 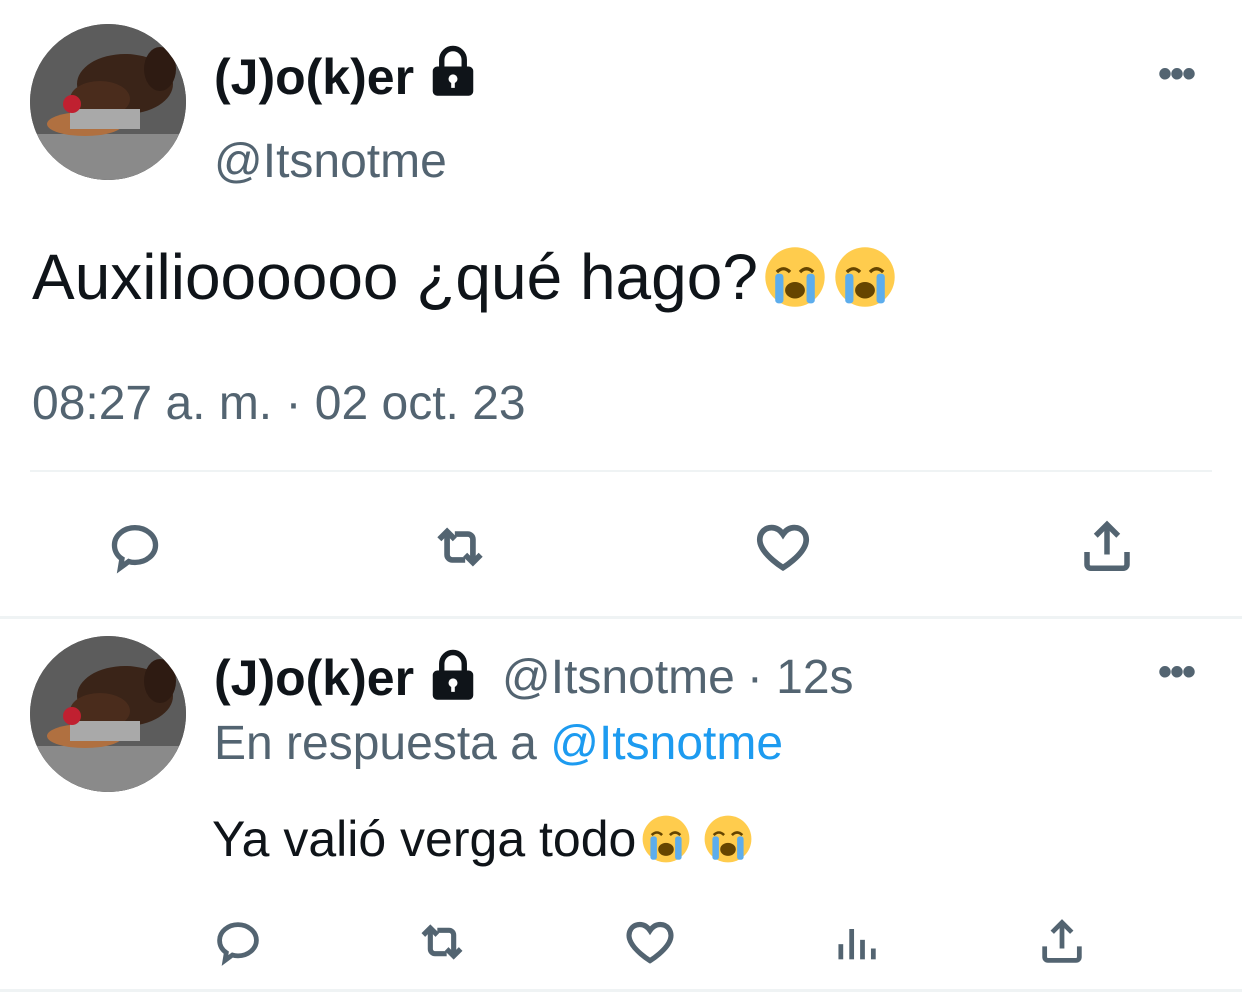 I want to click on replying-to: En respuesta a @Itsnotme, so click(x=499, y=743).